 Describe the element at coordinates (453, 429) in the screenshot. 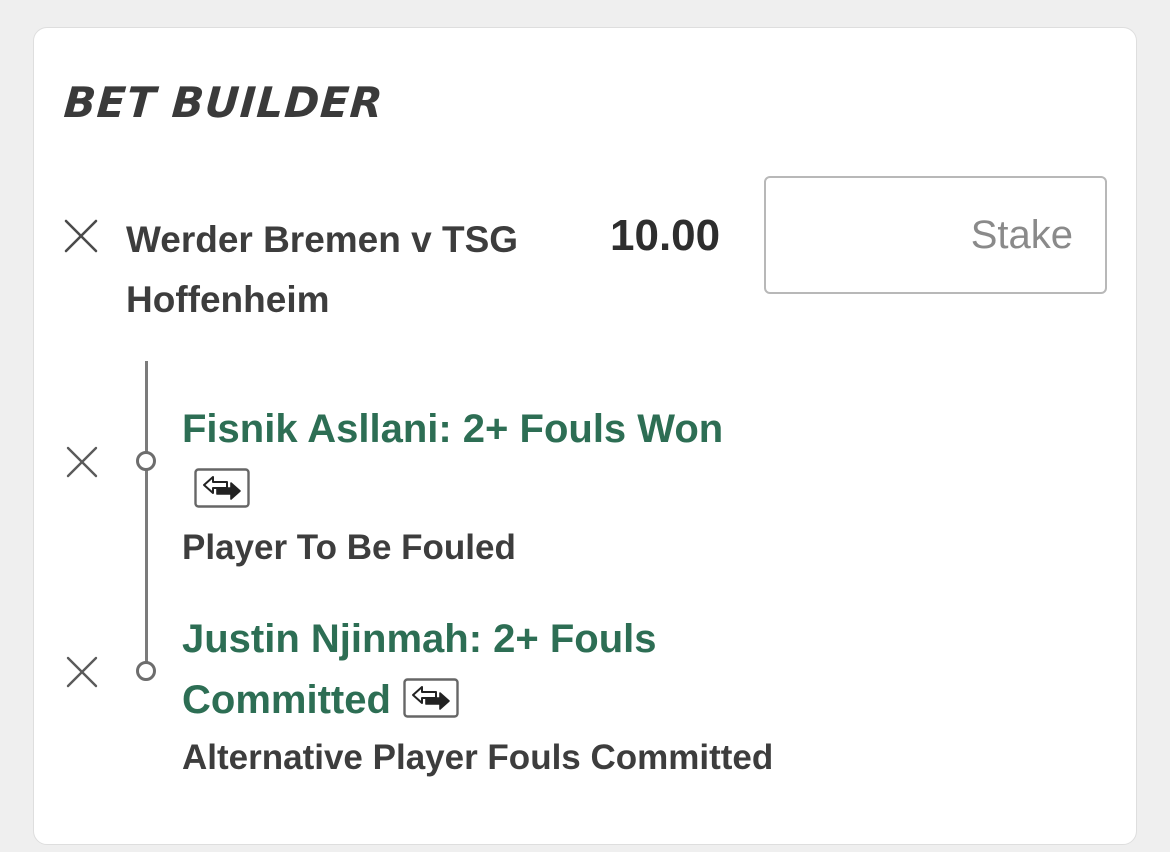

I see `selection-title-text: Fisnik Asllani: 2+ Fouls Won` at that location.